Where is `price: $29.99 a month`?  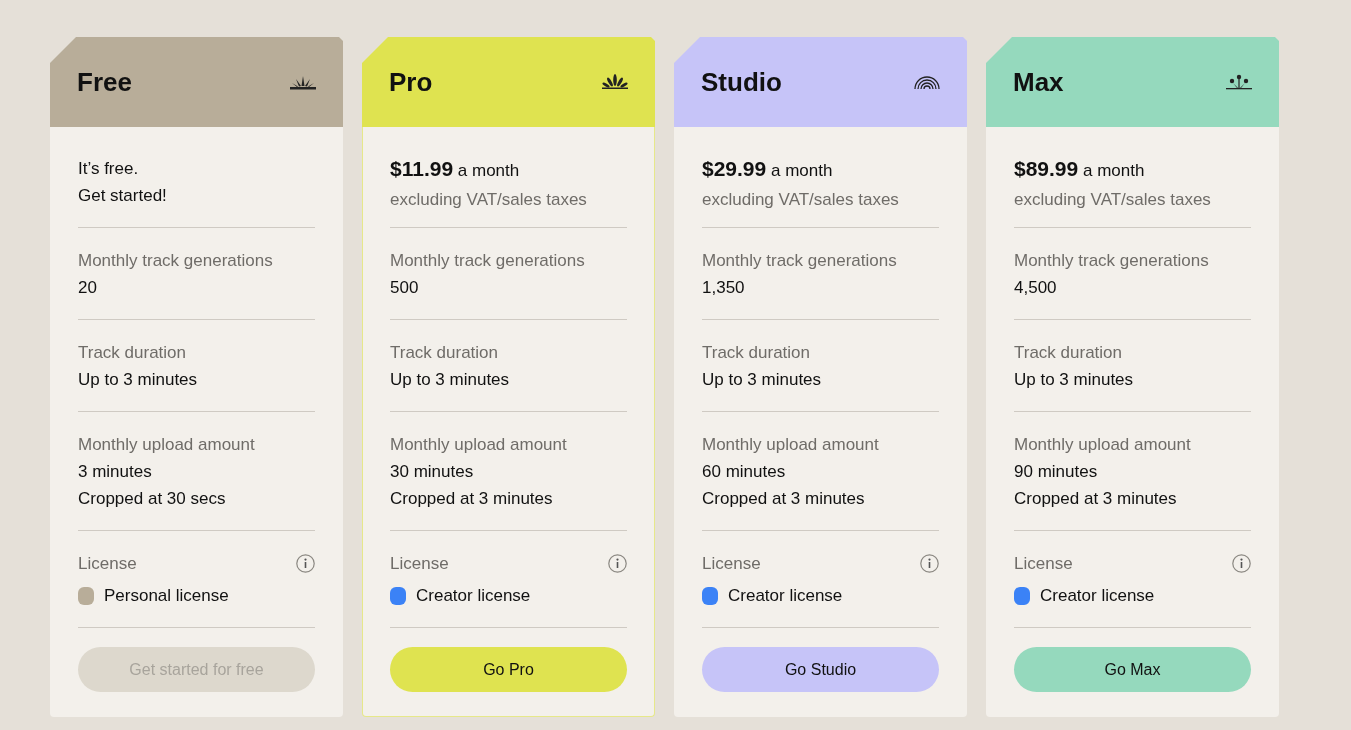
price: $29.99 a month is located at coordinates (768, 169).